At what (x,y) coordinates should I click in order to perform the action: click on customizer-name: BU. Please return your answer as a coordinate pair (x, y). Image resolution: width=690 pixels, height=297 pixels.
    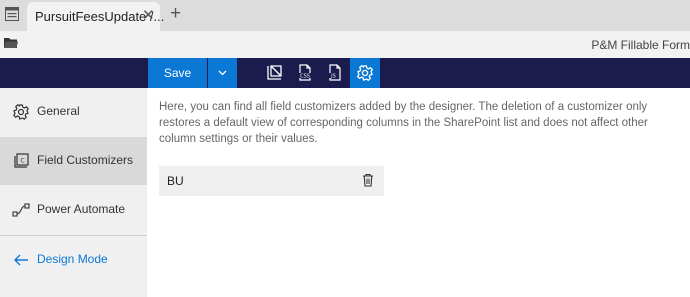
    Looking at the image, I should click on (175, 181).